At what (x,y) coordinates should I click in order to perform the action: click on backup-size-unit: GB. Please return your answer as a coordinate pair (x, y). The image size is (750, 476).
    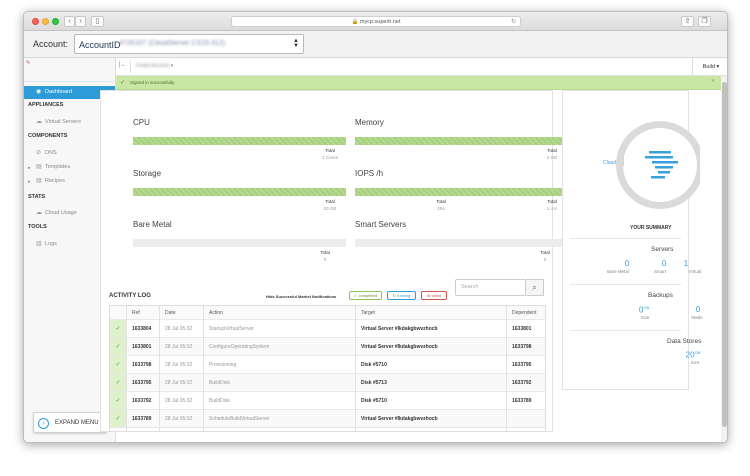
    Looking at the image, I should click on (646, 307).